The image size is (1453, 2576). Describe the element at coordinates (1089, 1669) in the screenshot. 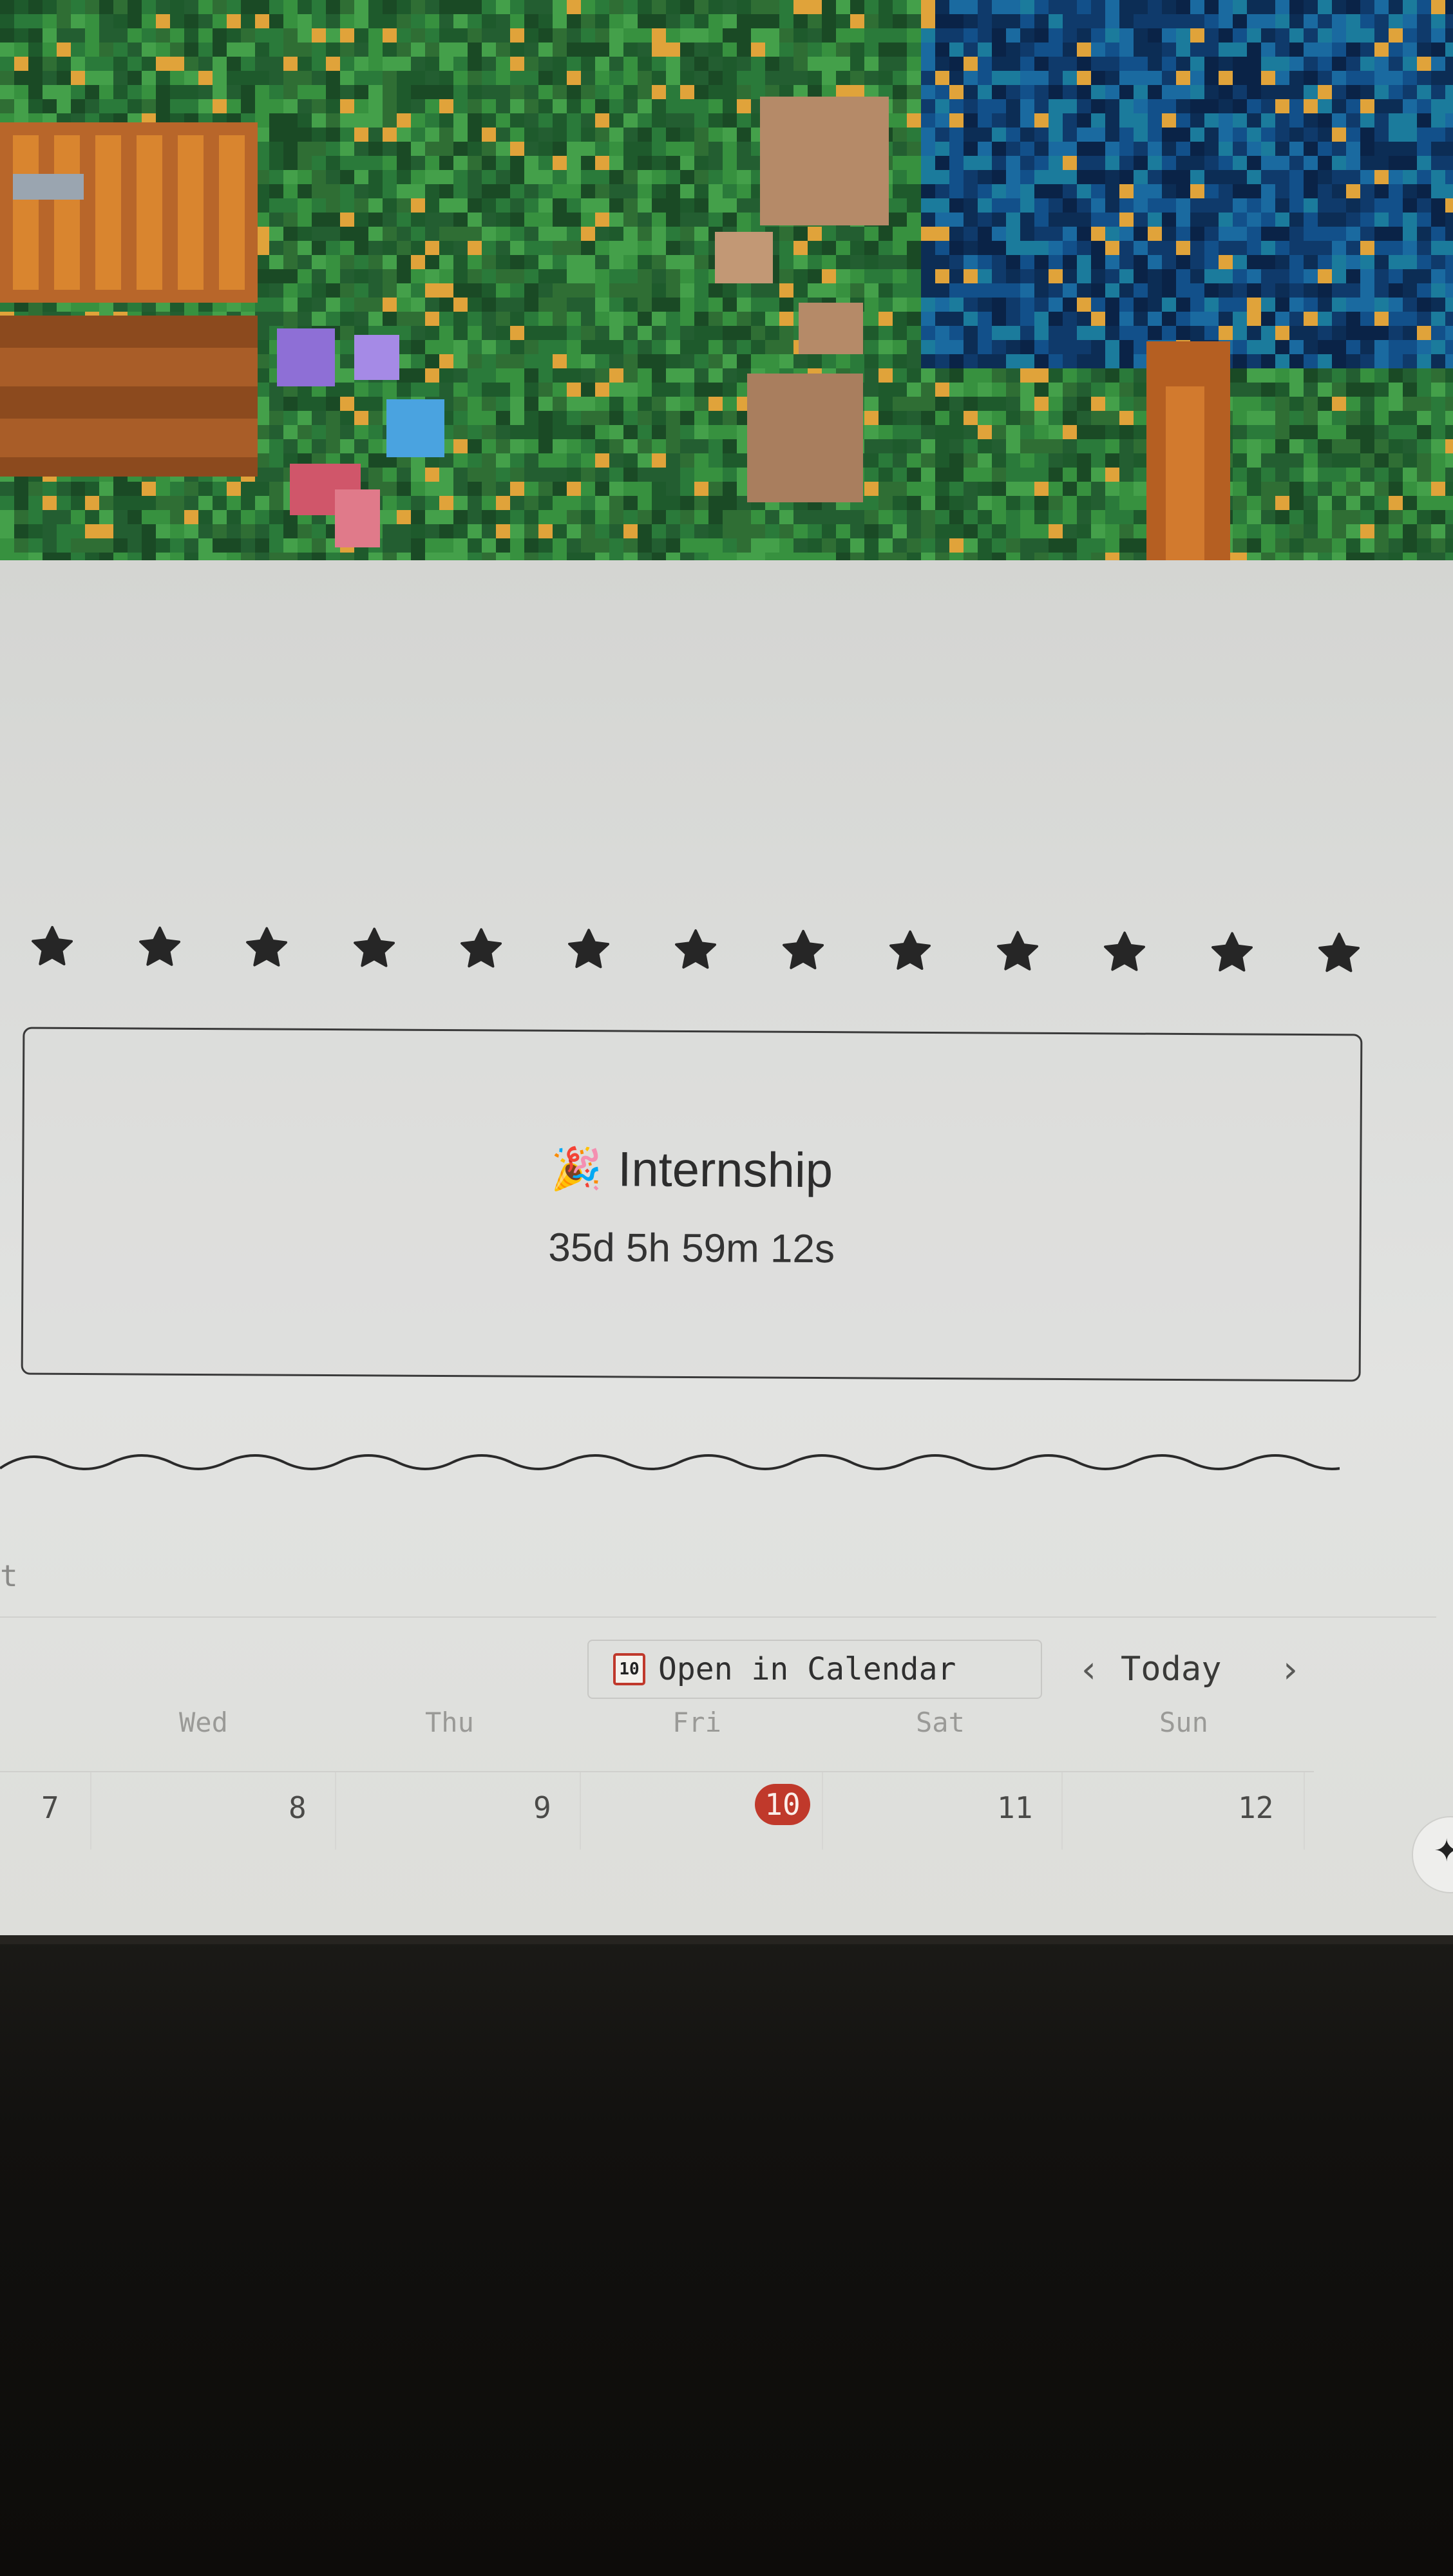

I see `chevron-left-icon: ‹` at that location.